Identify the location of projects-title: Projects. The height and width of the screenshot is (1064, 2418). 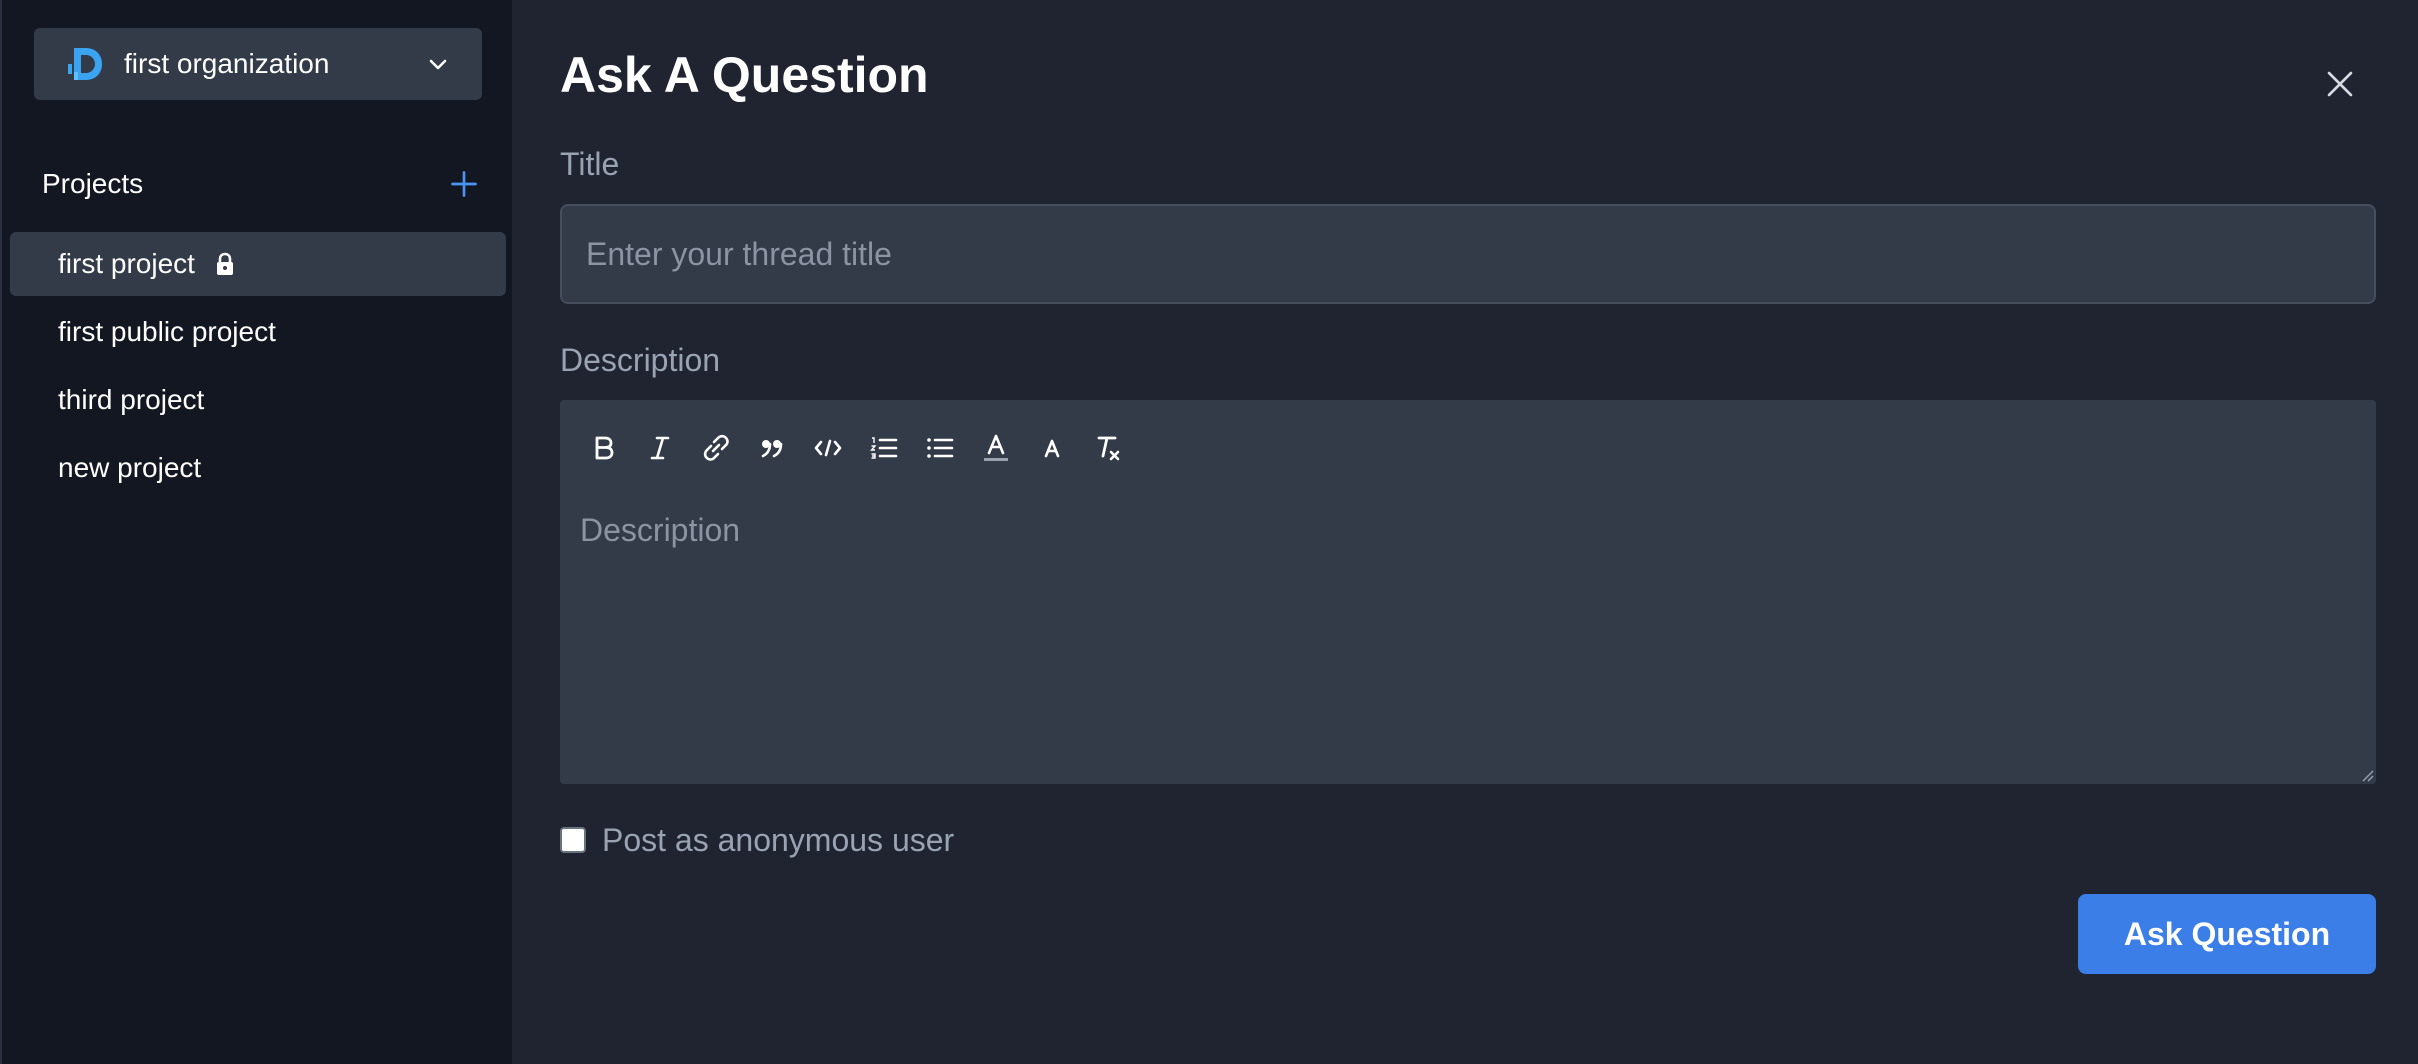
(93, 183).